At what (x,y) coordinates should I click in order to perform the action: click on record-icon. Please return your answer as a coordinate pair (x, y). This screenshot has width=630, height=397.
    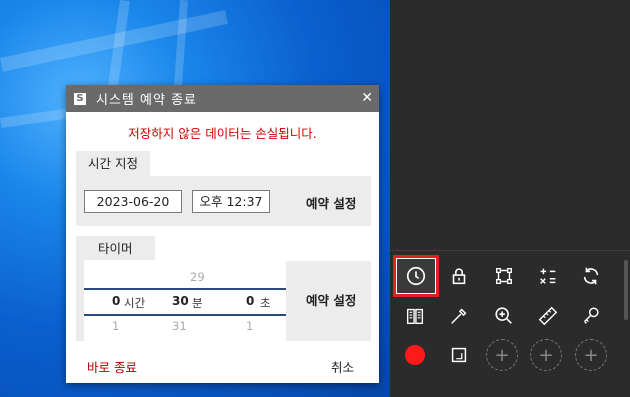
    Looking at the image, I should click on (415, 355).